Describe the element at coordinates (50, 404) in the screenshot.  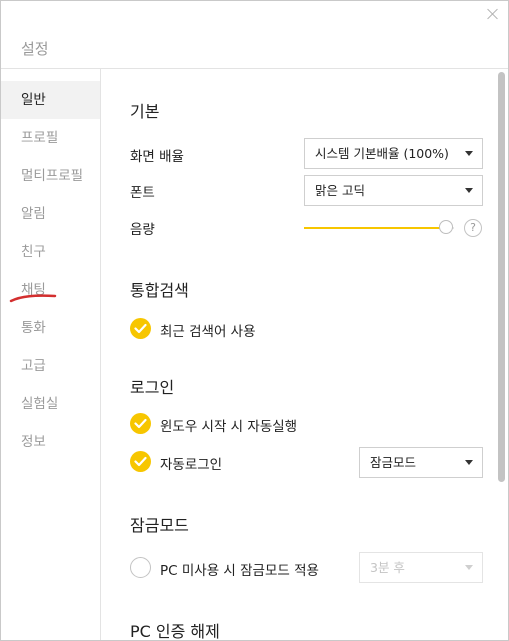
I see `sidebar-item-labs: 실험실` at that location.